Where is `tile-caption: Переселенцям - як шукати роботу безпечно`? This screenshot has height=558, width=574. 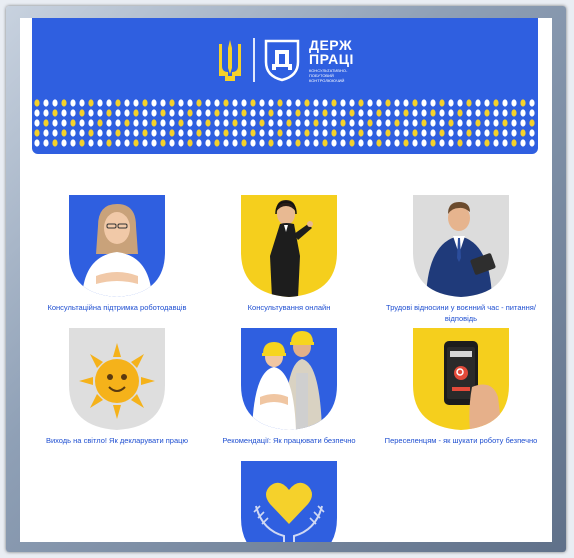 tile-caption: Переселенцям - як шукати роботу безпечно is located at coordinates (461, 440).